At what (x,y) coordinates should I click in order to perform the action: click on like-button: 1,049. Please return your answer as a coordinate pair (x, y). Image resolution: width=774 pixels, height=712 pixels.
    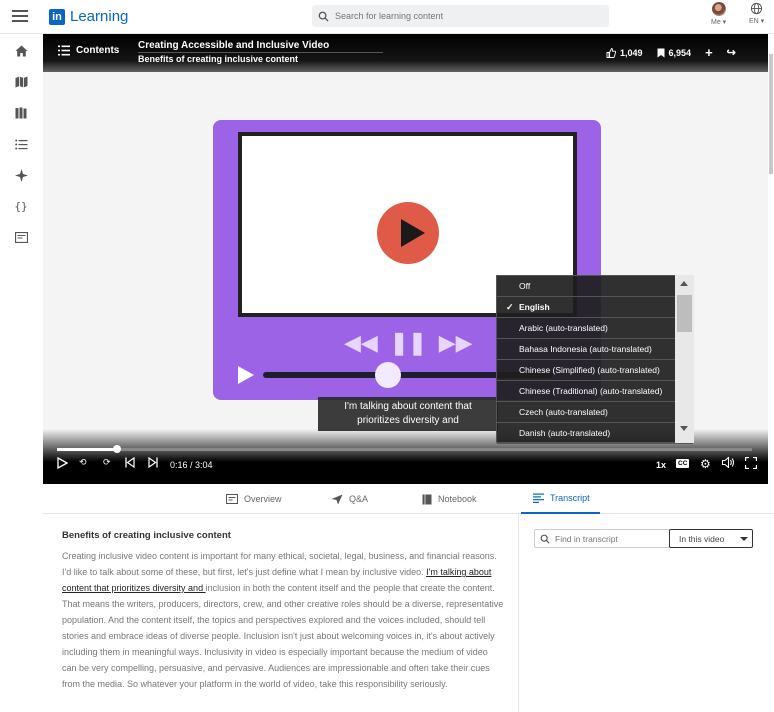
    Looking at the image, I should click on (624, 53).